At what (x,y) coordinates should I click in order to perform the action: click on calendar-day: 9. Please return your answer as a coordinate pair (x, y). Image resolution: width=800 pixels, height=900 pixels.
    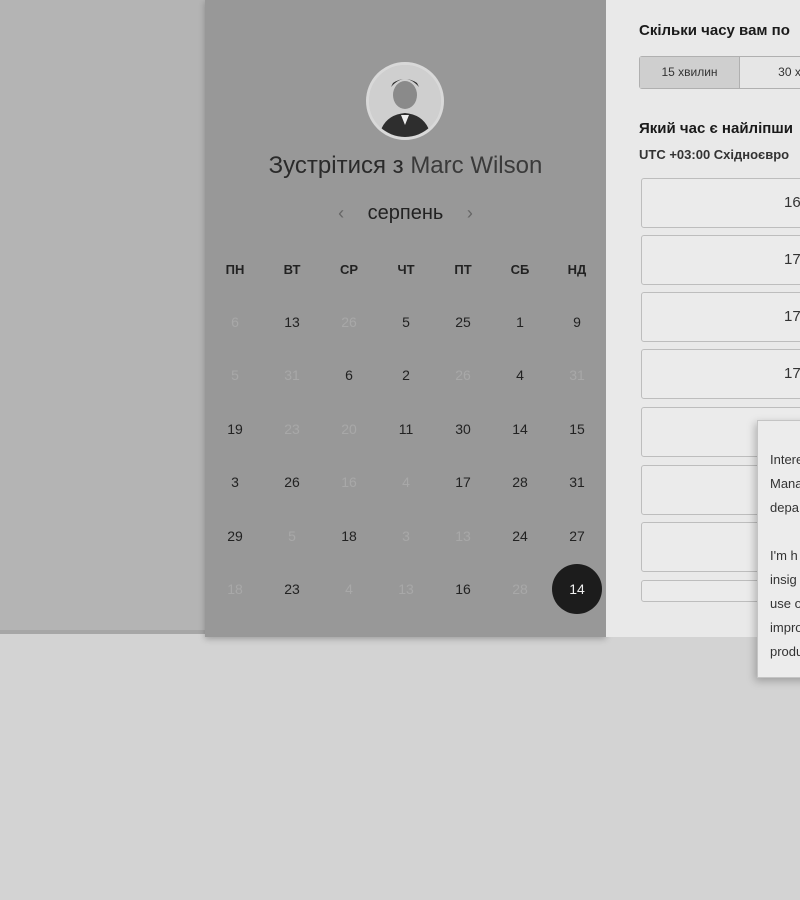
    Looking at the image, I should click on (577, 322).